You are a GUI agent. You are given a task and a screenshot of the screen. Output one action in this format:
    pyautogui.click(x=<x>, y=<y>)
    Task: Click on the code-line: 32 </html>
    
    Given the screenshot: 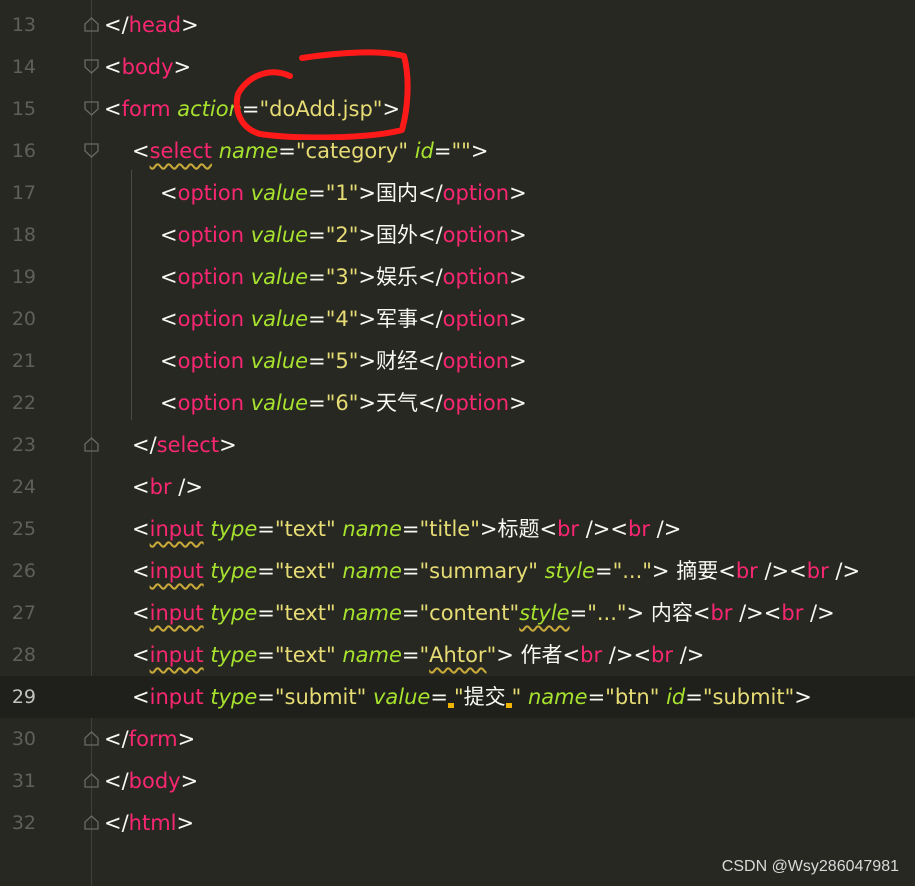 What is the action you would take?
    pyautogui.click(x=457, y=823)
    